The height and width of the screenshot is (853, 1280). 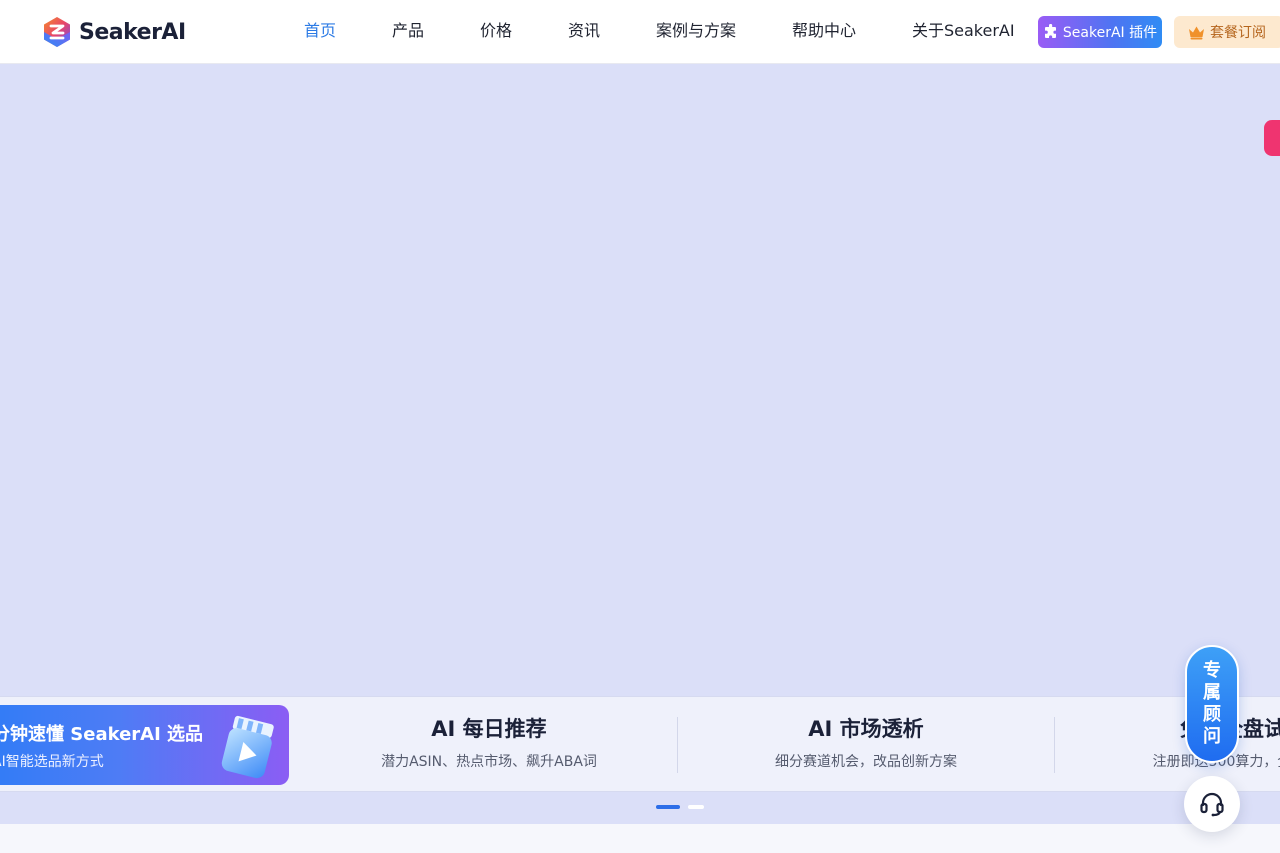 What do you see at coordinates (489, 745) in the screenshot?
I see `feature-daily-recommend: AI 每日推荐 潜力ASIN、热点市场、飙升ABA词` at bounding box center [489, 745].